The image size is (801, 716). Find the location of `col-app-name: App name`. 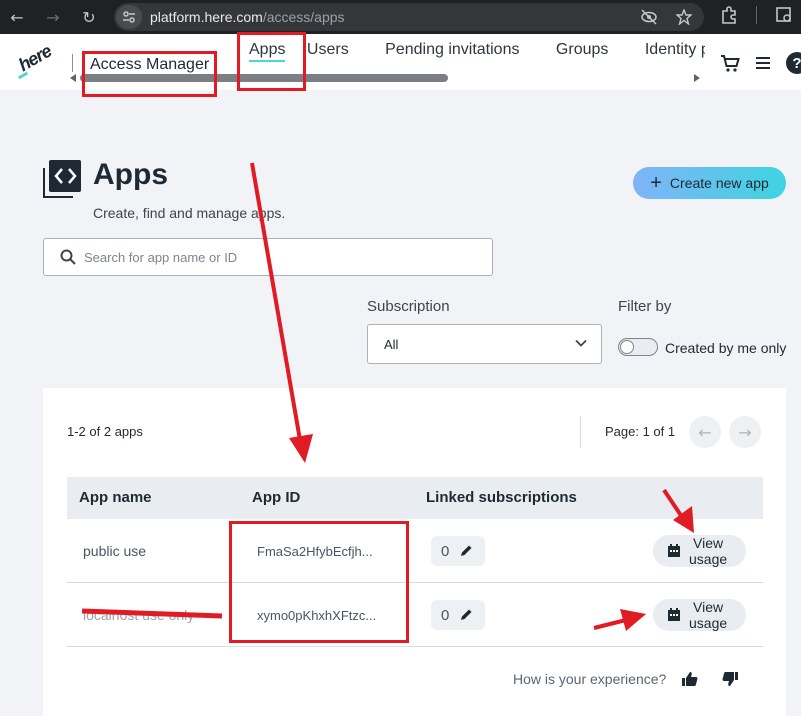

col-app-name: App name is located at coordinates (115, 497).